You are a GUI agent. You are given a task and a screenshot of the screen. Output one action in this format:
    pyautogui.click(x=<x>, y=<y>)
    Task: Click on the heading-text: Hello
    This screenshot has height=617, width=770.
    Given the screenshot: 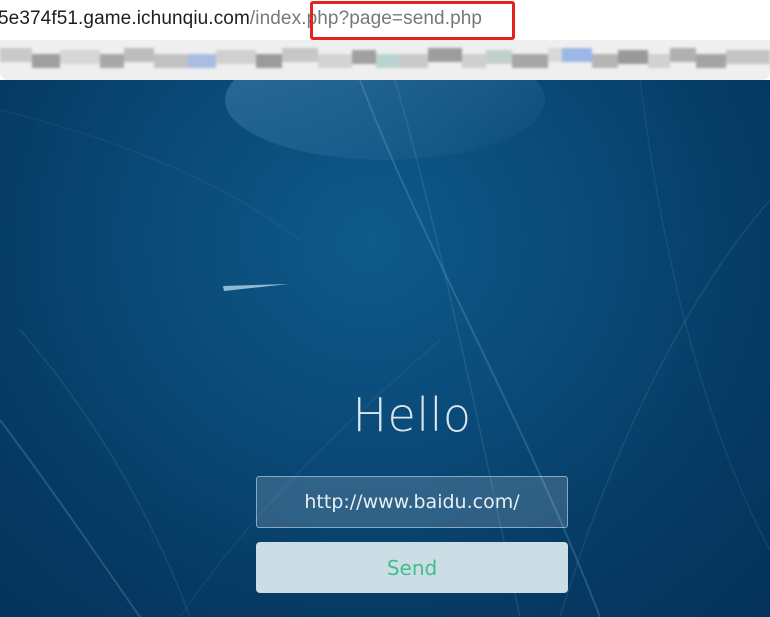 What is the action you would take?
    pyautogui.click(x=412, y=415)
    